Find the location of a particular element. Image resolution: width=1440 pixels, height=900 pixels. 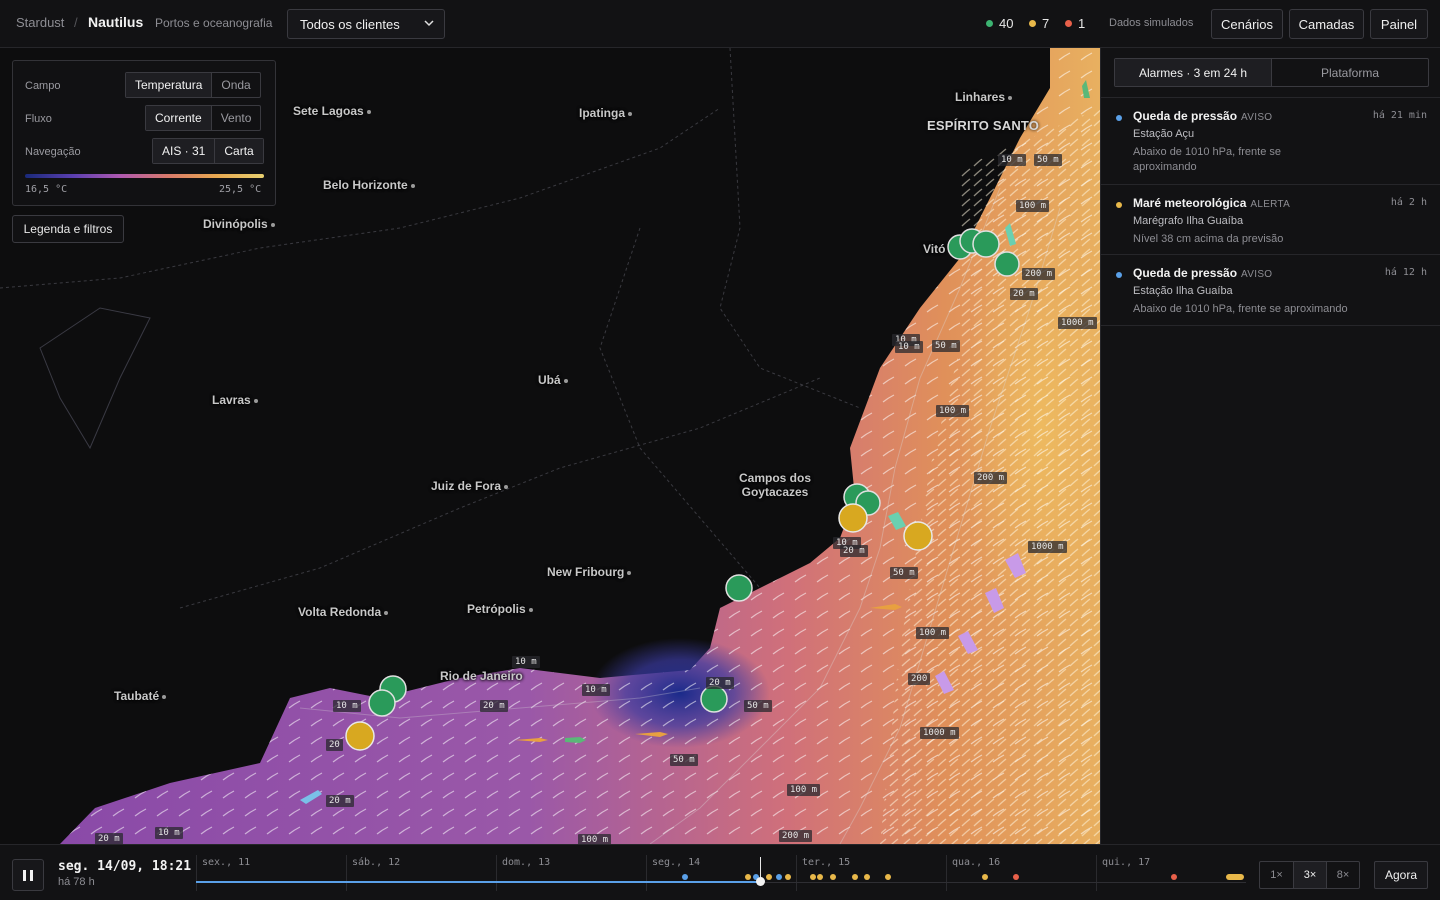

city-label: Ipatinga is located at coordinates (606, 113).